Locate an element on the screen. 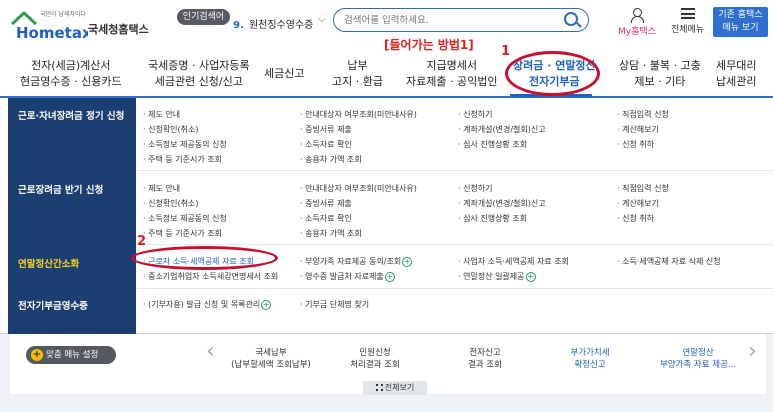 The width and height of the screenshot is (773, 412). nav-line2: 현금영수증 · 신용카드 is located at coordinates (71, 81).